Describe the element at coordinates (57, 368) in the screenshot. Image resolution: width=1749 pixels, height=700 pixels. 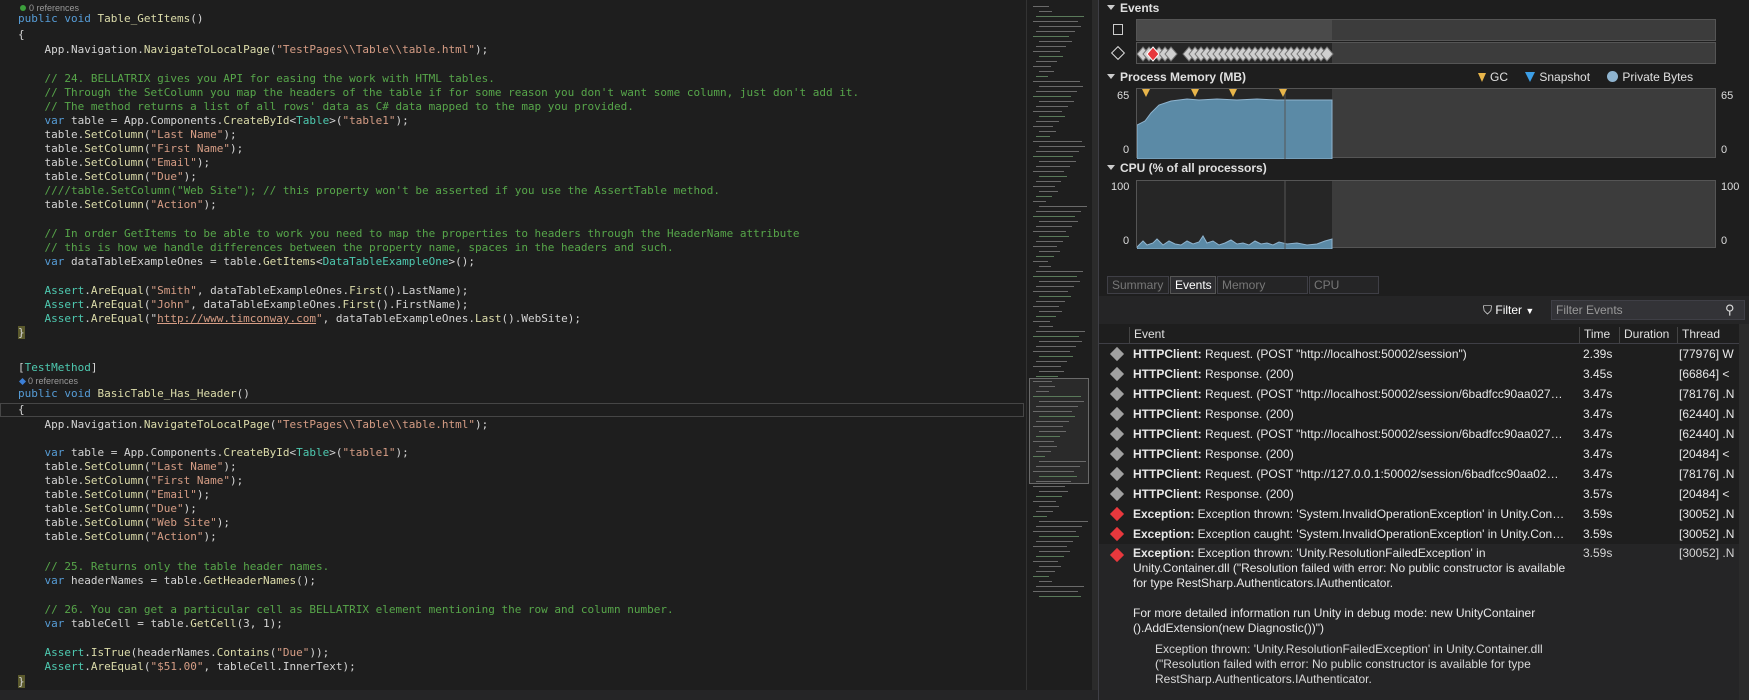
I see `code-line: [TestMethod]` at that location.